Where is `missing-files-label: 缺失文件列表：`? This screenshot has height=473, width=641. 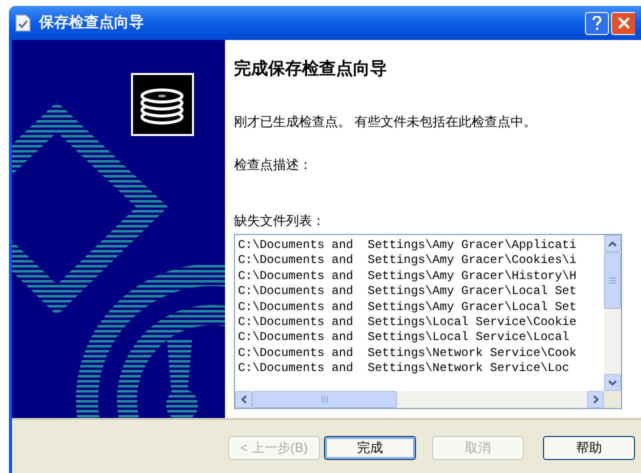
missing-files-label: 缺失文件列表： is located at coordinates (280, 221).